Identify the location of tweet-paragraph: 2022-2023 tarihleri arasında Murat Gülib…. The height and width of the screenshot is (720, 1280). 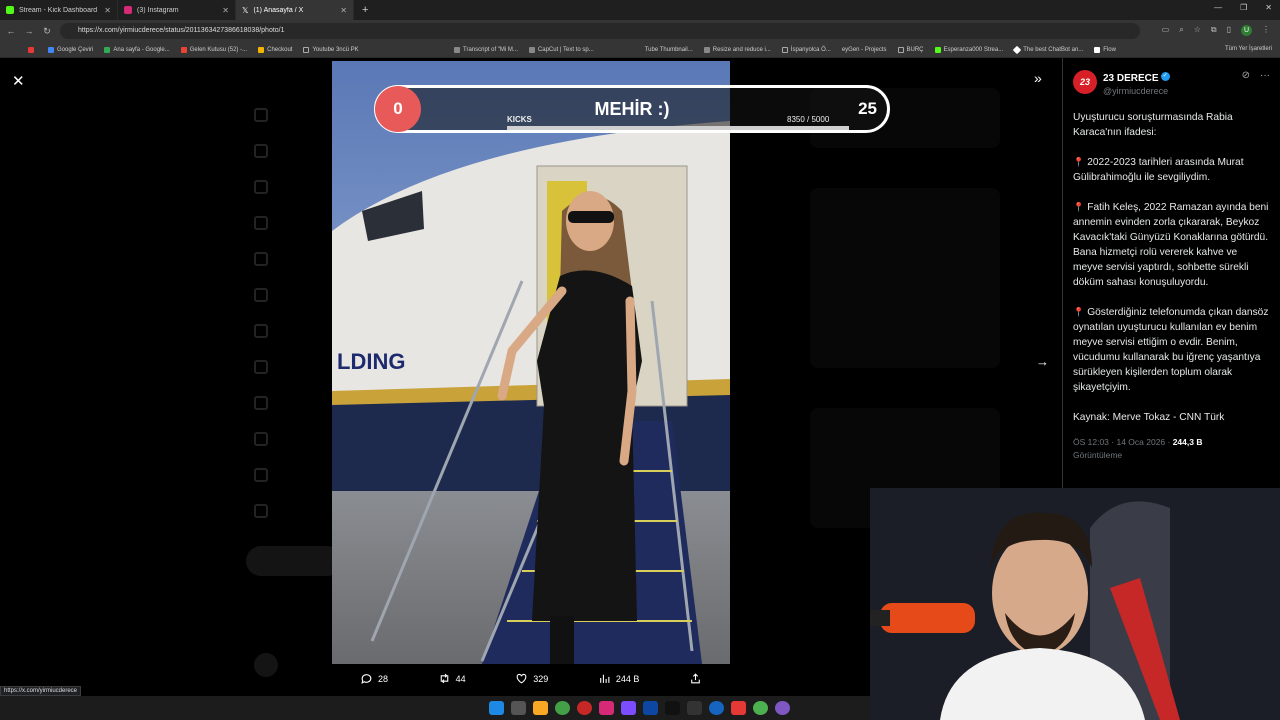
(1158, 170).